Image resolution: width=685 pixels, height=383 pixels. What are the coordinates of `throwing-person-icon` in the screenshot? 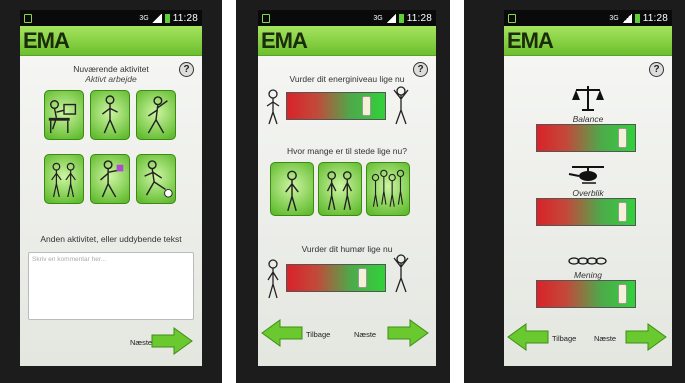 It's located at (157, 115).